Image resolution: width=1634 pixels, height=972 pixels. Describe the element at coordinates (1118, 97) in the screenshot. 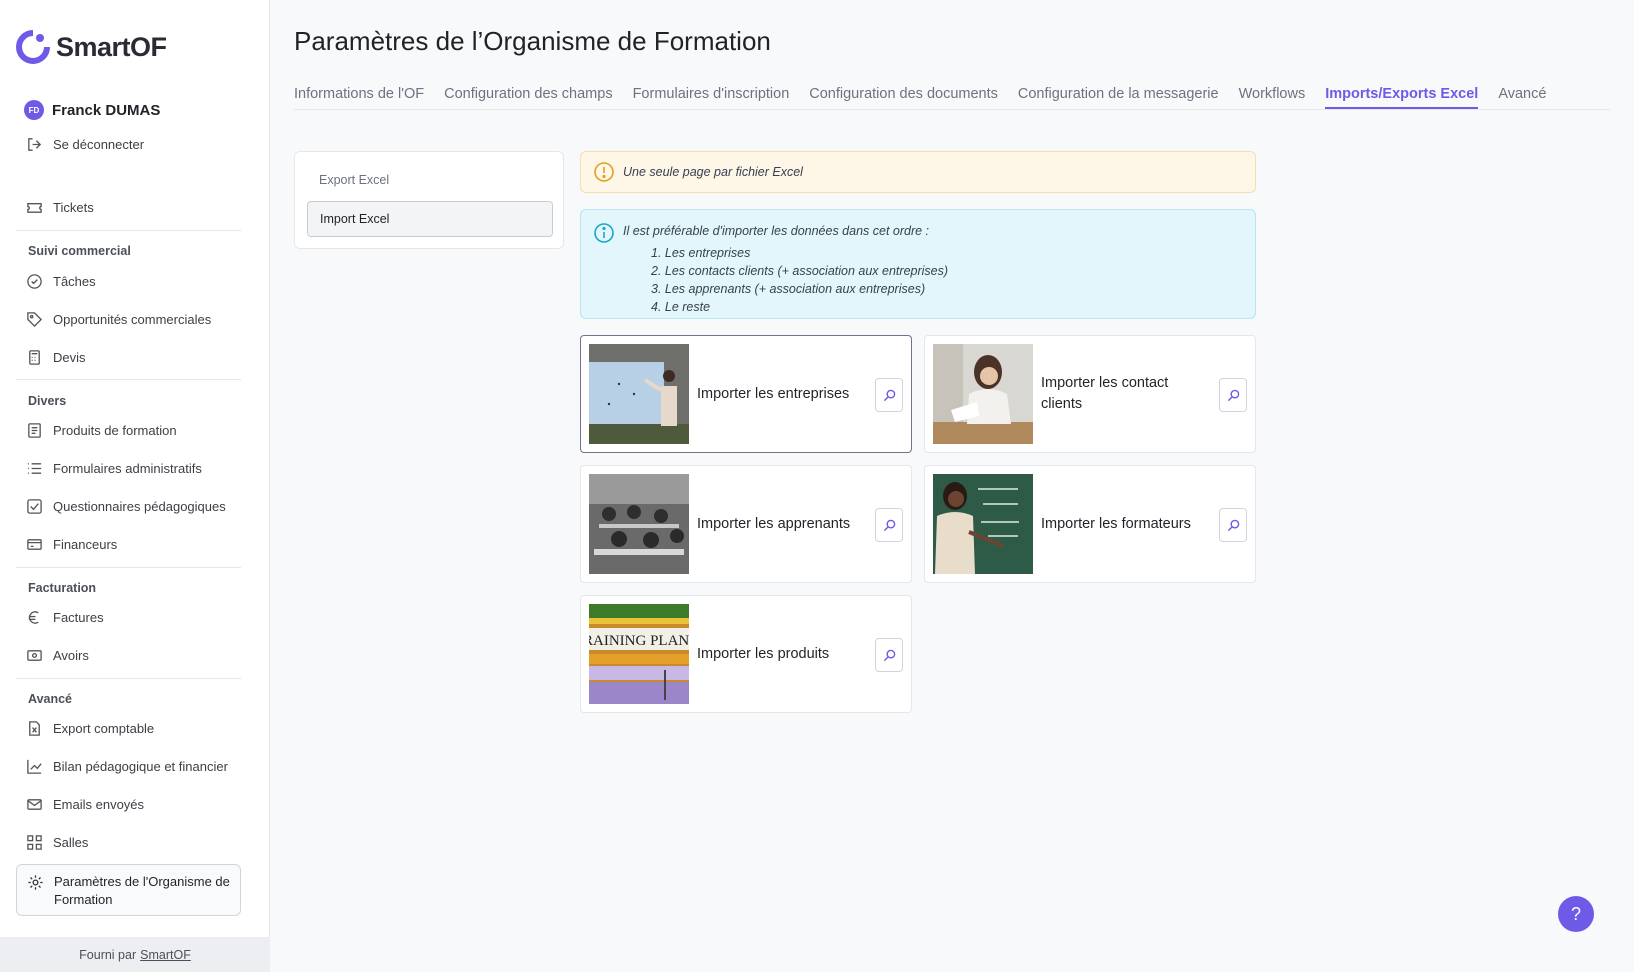

I see `tab-configuration-messagerie: Configuration de la messagerie` at that location.